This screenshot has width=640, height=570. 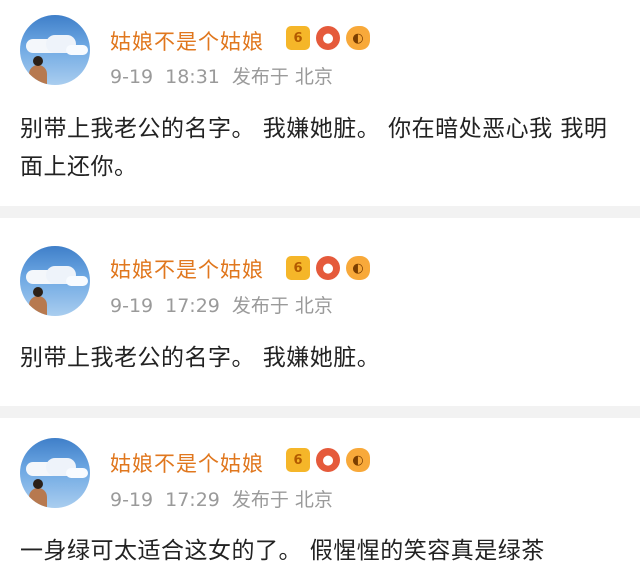 I want to click on post-time: 18:31, so click(x=192, y=77).